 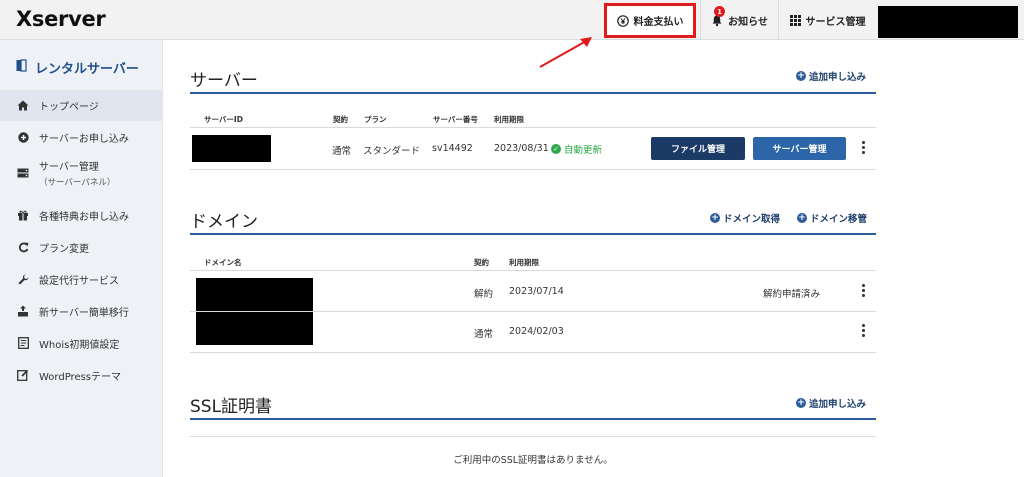 What do you see at coordinates (23, 247) in the screenshot?
I see `refresh-icon` at bounding box center [23, 247].